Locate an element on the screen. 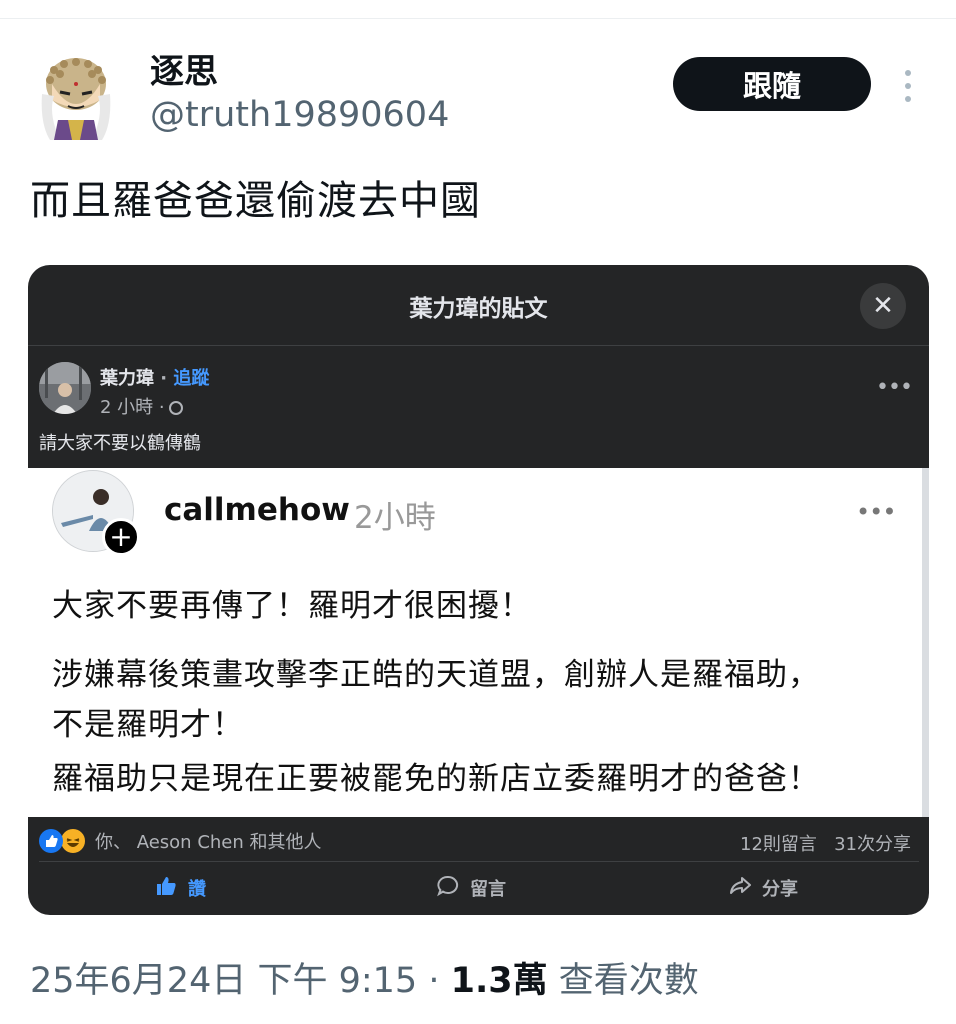 The width and height of the screenshot is (956, 1024). follow-button-label: 跟隨 is located at coordinates (771, 86).